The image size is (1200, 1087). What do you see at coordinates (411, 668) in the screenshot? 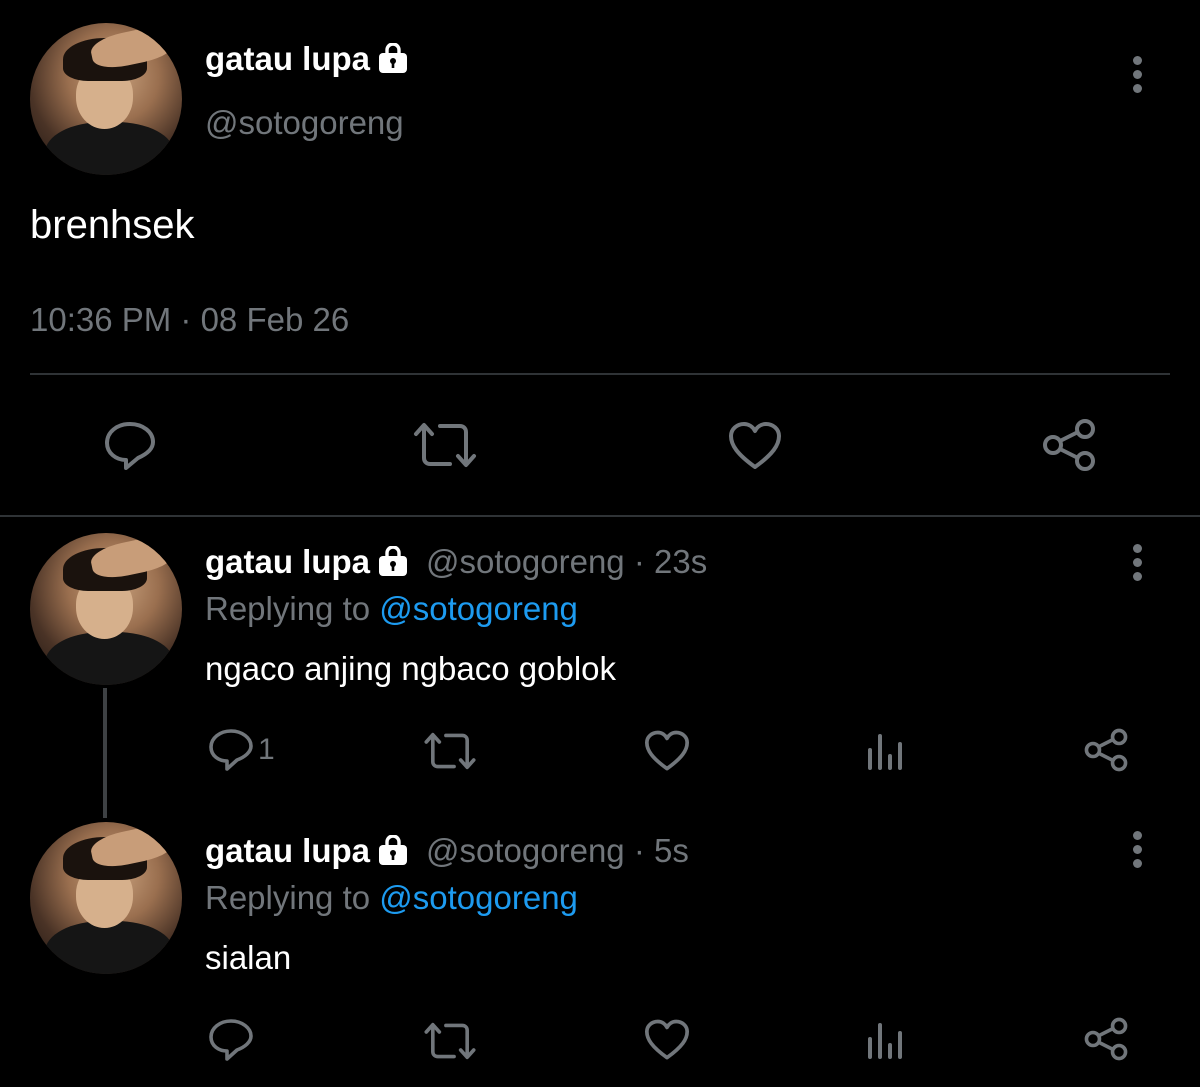
I see `tweet-text: ngaco anjing ngbaco goblok` at bounding box center [411, 668].